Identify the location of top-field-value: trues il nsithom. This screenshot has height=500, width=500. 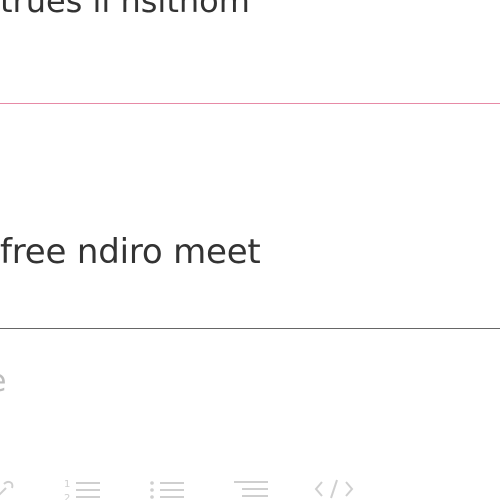
(125, 10).